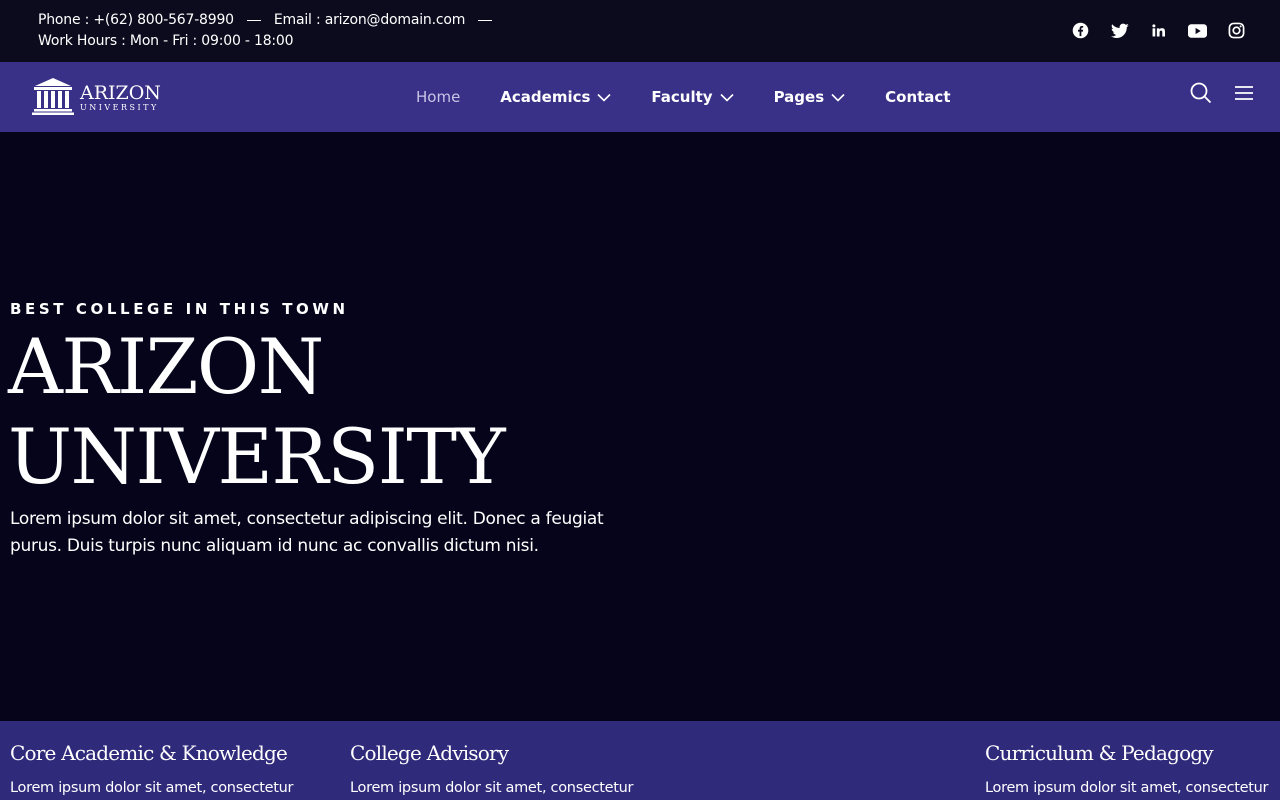 The height and width of the screenshot is (800, 1280). Describe the element at coordinates (799, 97) in the screenshot. I see `nav-item-label: Pages` at that location.